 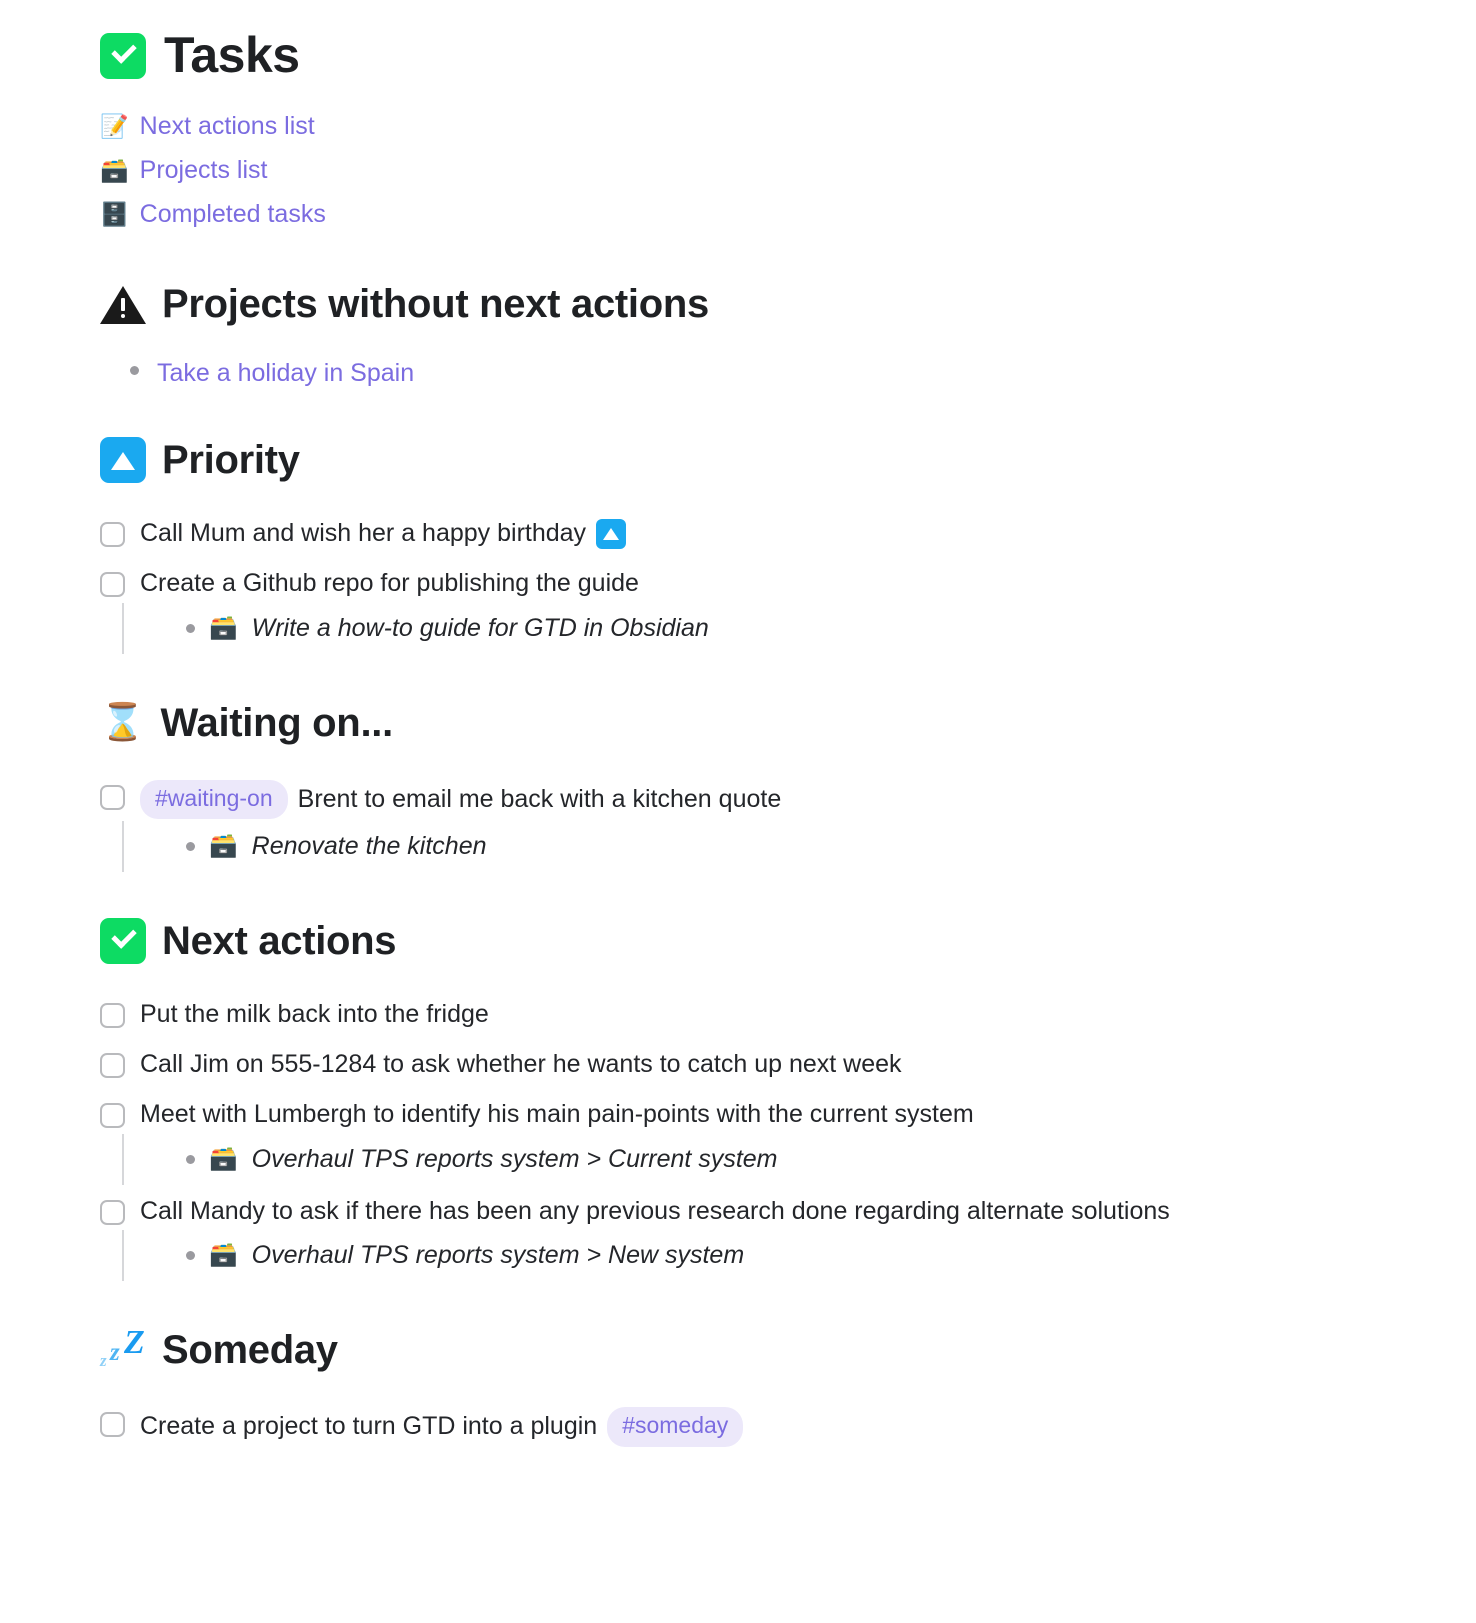 What do you see at coordinates (285, 373) in the screenshot?
I see `project-link-take-a-holiday-in-spain: Take a holiday in Spain` at bounding box center [285, 373].